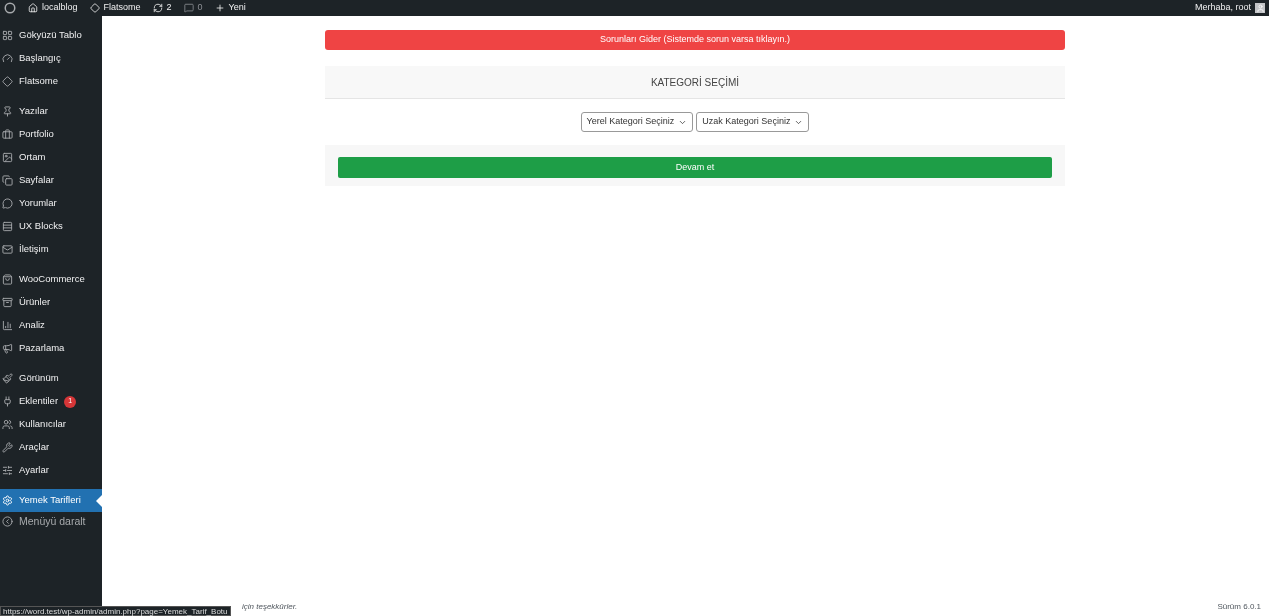 The image size is (1269, 616). I want to click on menu-item: UX Blocks, so click(51, 226).